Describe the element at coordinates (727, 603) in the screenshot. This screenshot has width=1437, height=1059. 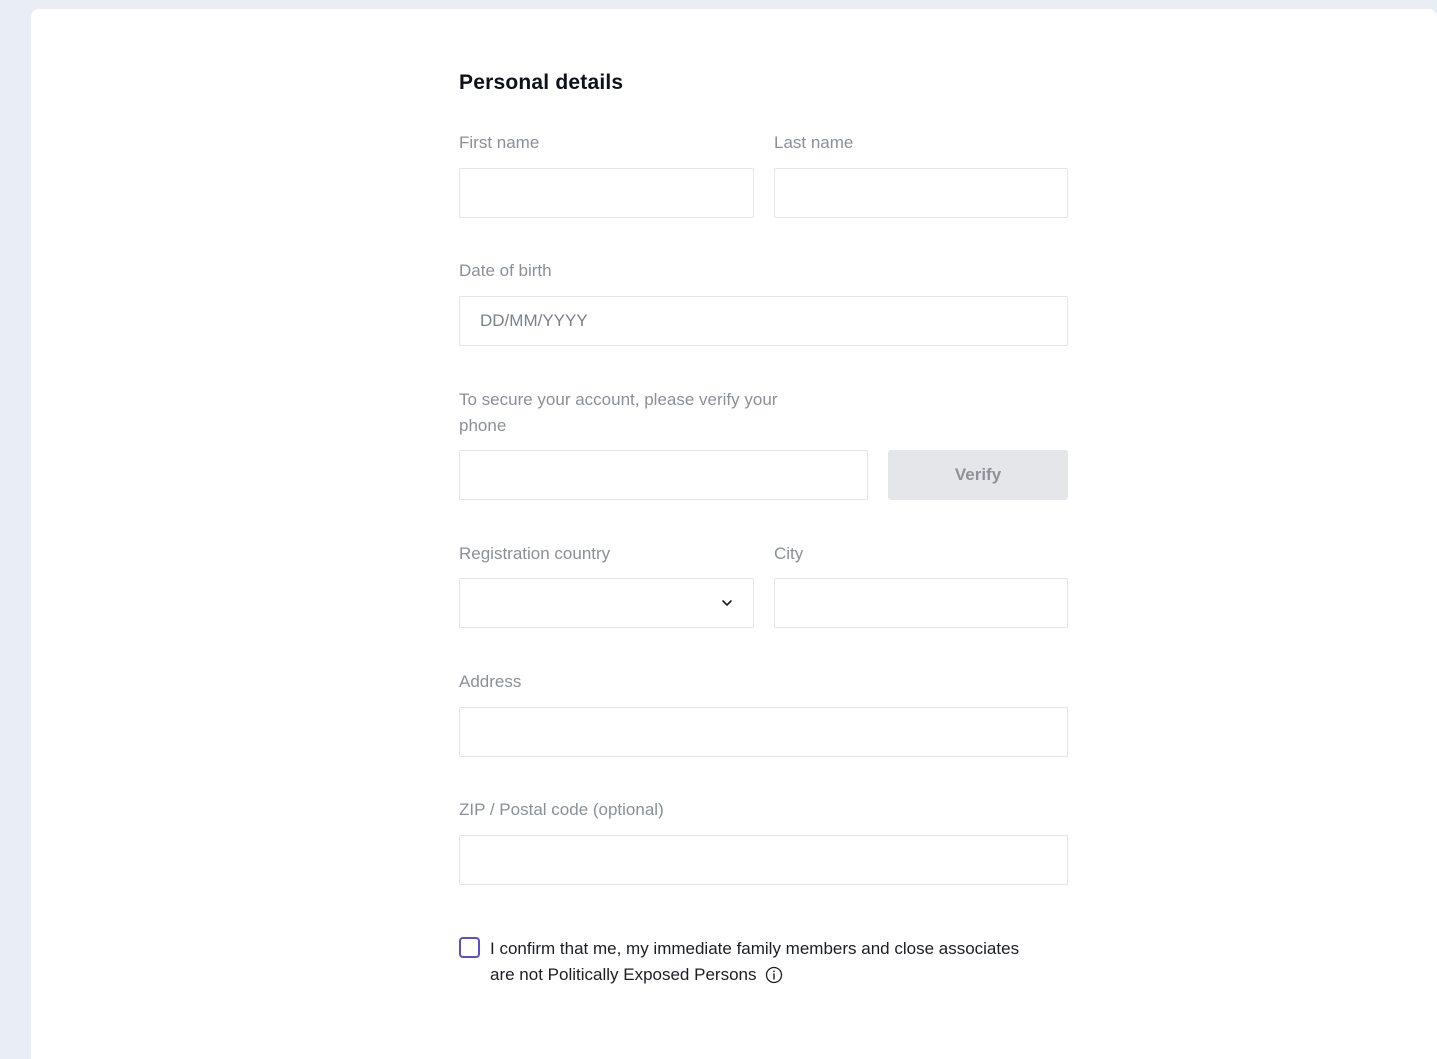
I see `chevron-down-icon` at that location.